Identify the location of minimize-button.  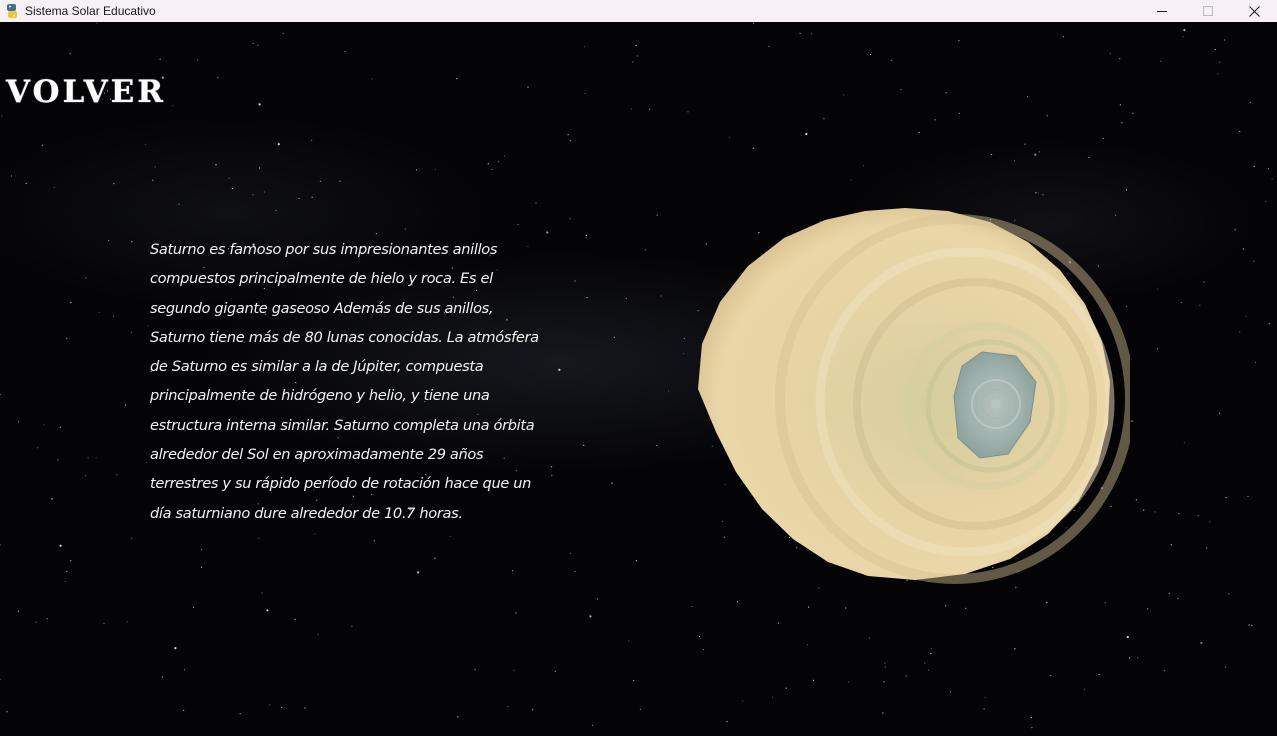
(1162, 11).